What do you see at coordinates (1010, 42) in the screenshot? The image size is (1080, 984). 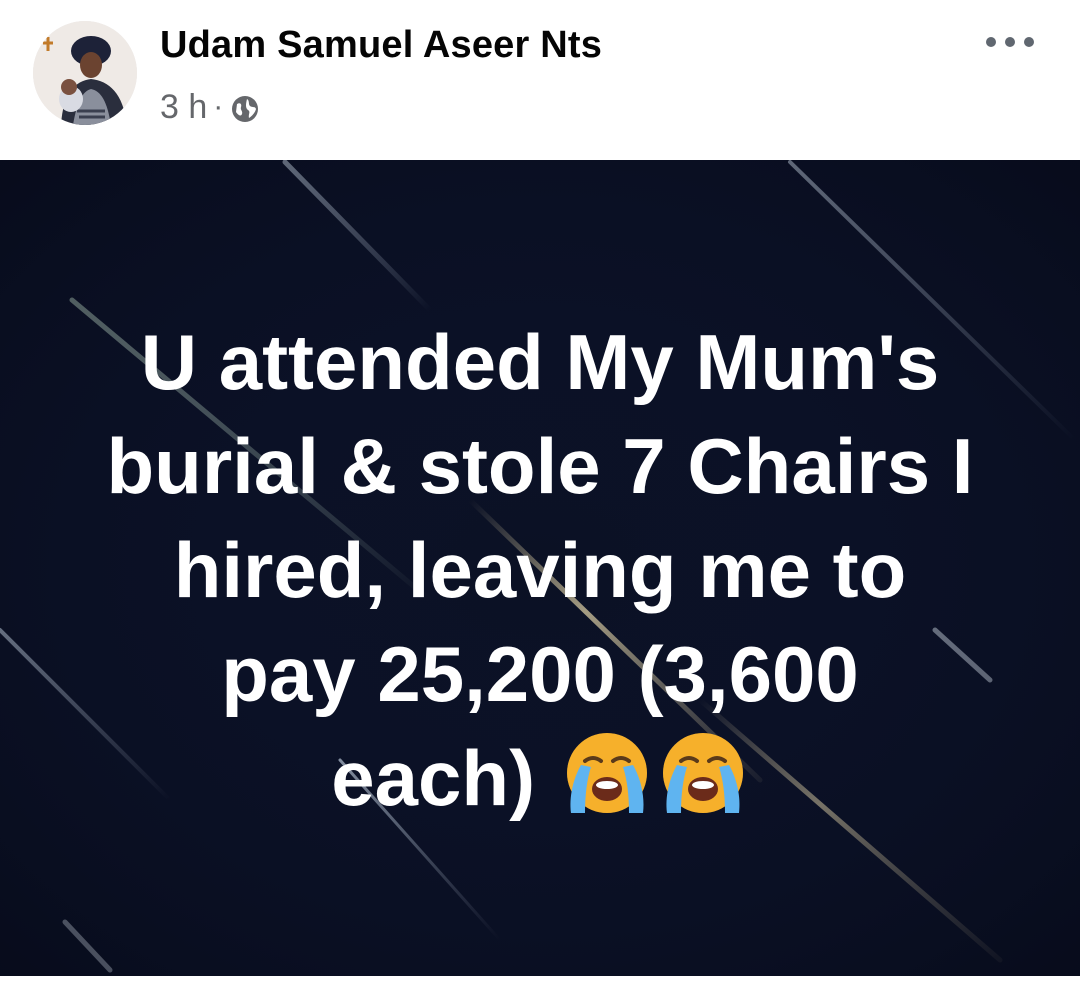 I see `more-options-button` at bounding box center [1010, 42].